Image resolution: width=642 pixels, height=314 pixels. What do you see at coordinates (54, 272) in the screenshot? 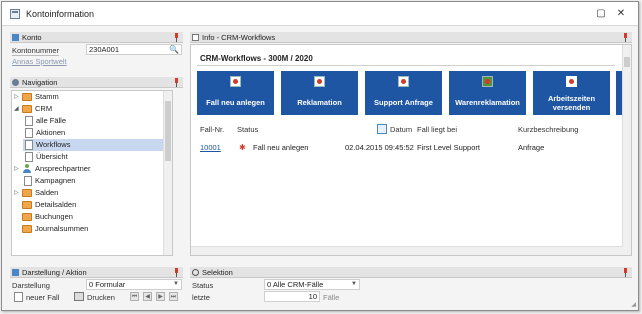
I see `darstellung-header-label: Darstellung / Aktion` at bounding box center [54, 272].